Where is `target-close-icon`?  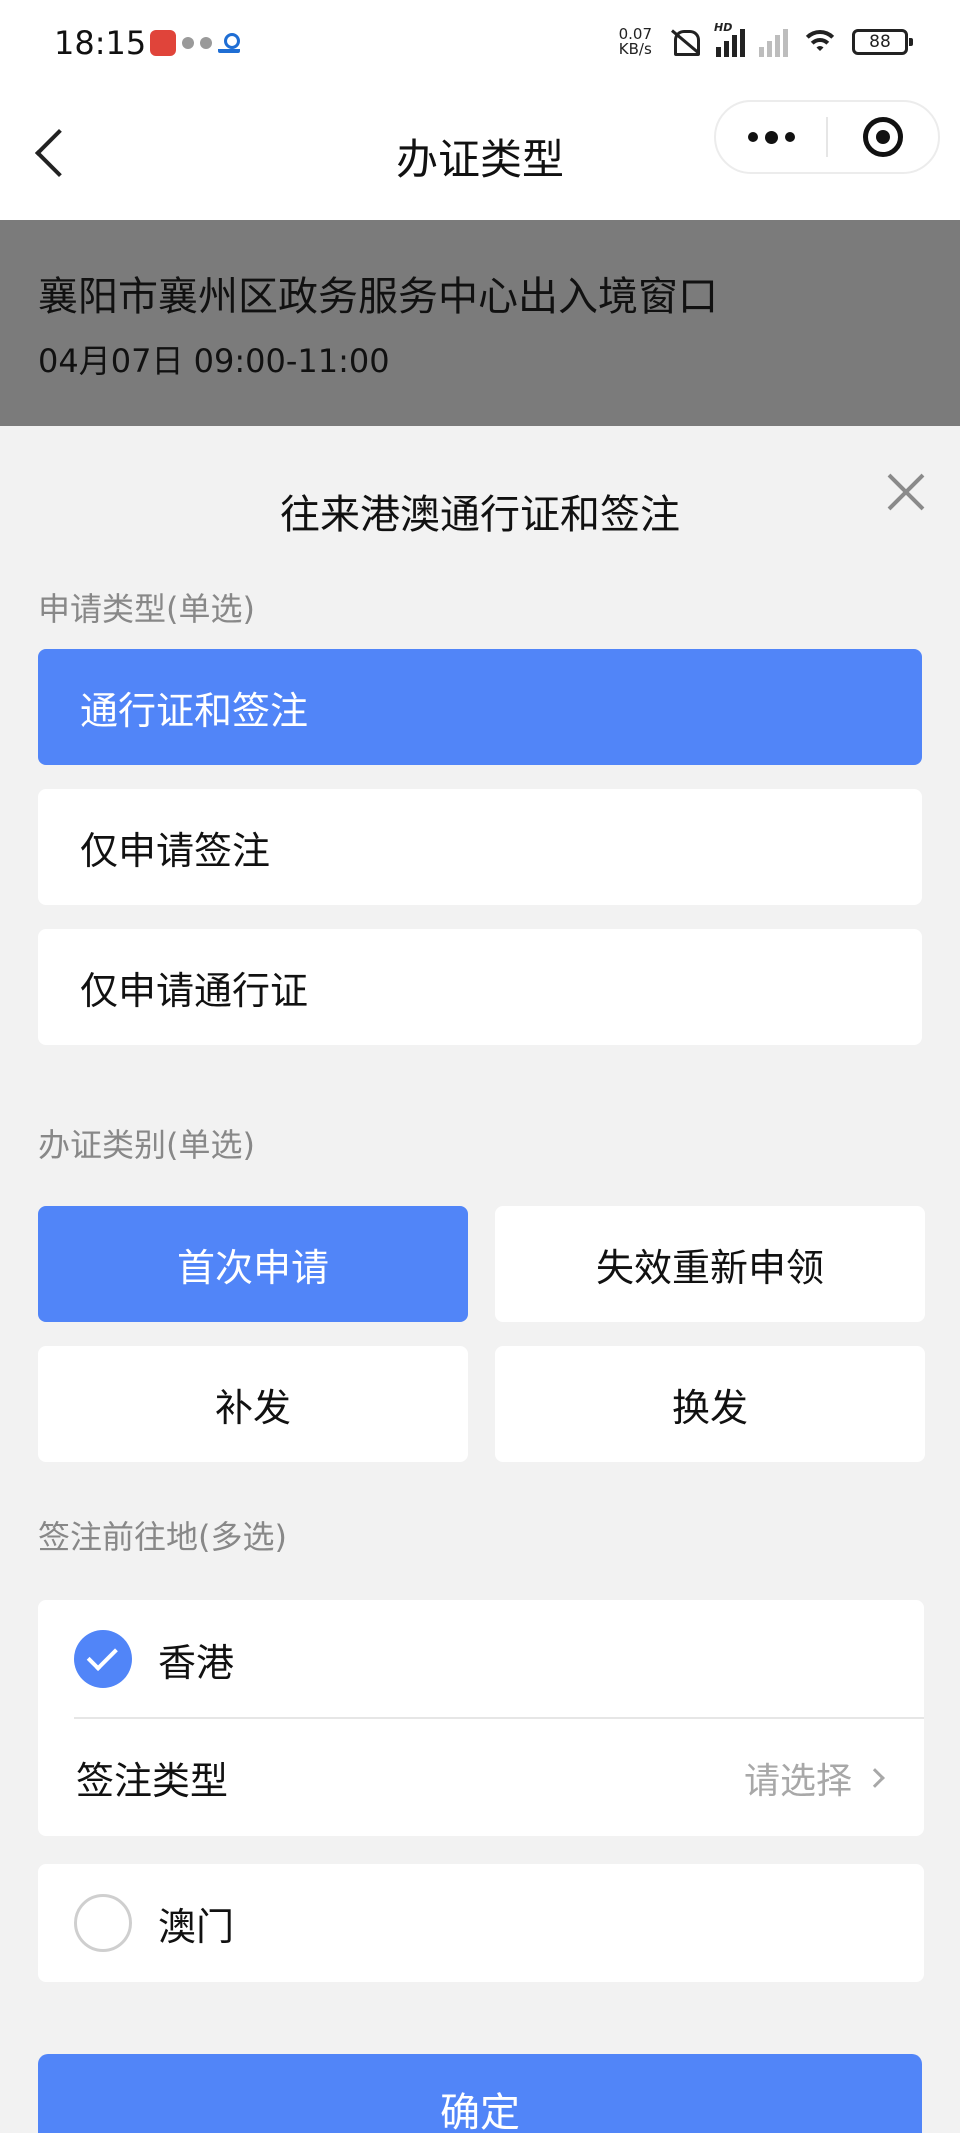
target-close-icon is located at coordinates (883, 137).